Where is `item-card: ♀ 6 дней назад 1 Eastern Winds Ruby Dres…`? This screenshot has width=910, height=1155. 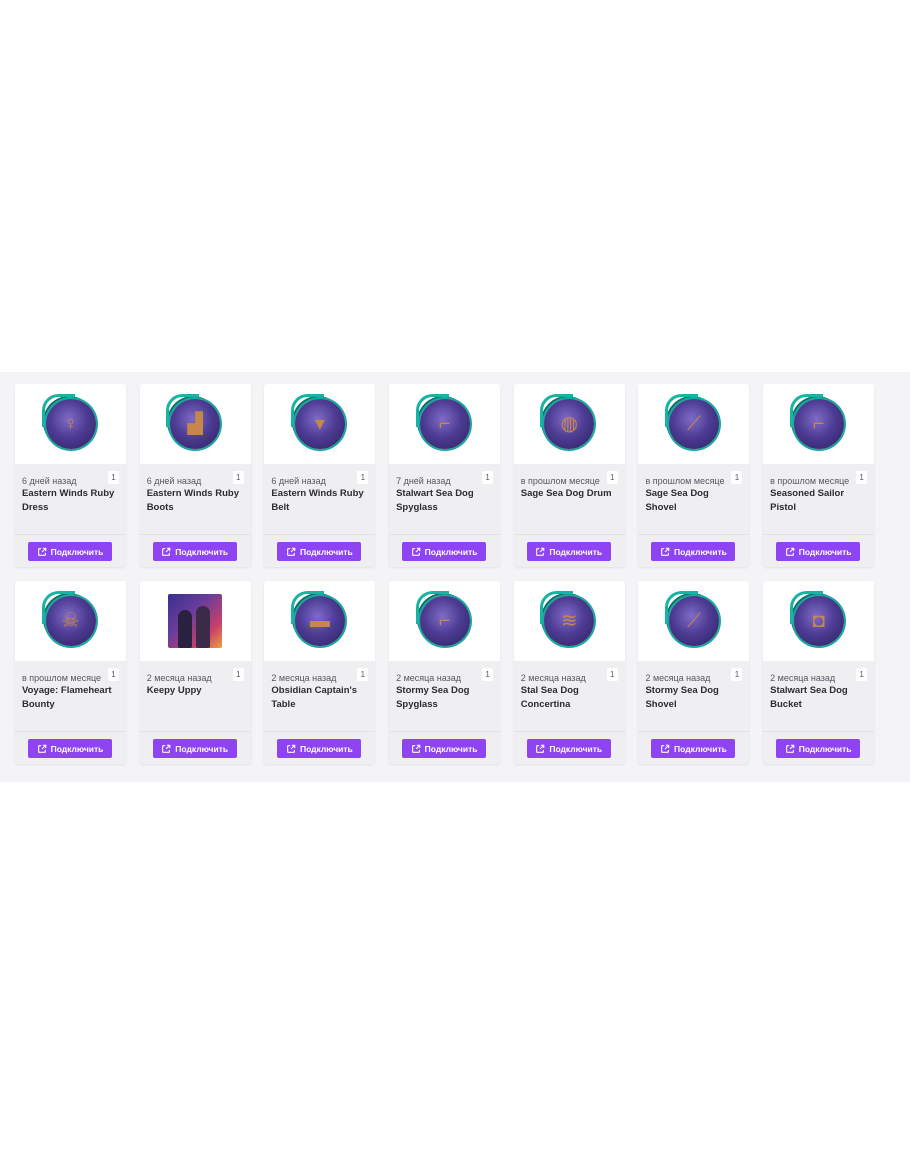
item-card: ♀ 6 дней назад 1 Eastern Winds Ruby Dres… is located at coordinates (70, 475).